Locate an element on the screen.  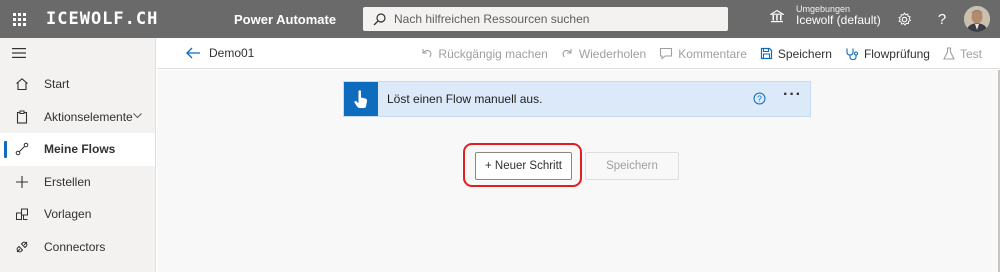
nav-item-label: Vorlagen is located at coordinates (68, 214).